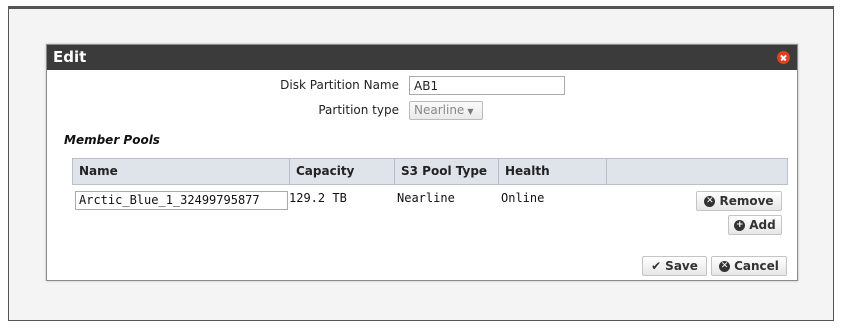 The height and width of the screenshot is (329, 844). What do you see at coordinates (756, 266) in the screenshot?
I see `cancel-button-label: Cancel` at bounding box center [756, 266].